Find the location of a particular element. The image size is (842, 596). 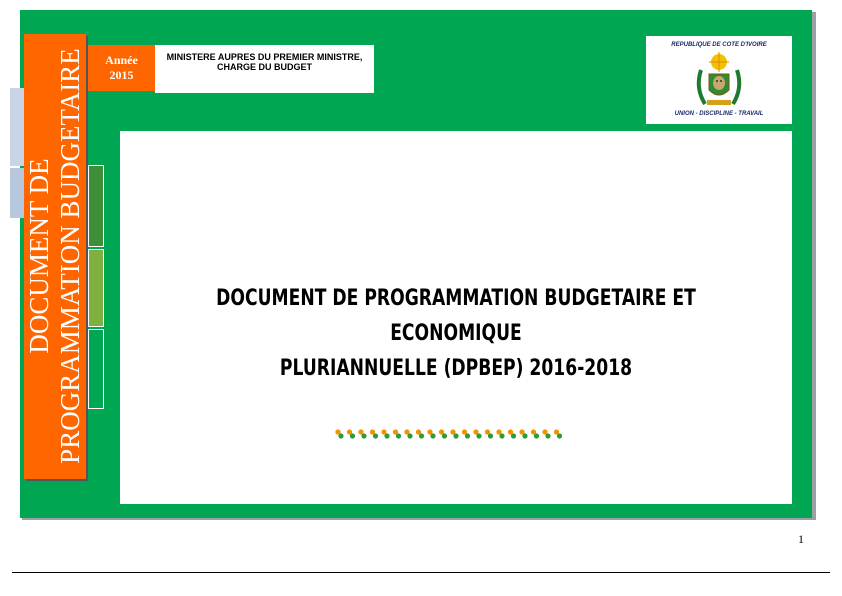

vertical-title: DOCUMENT DE PROGRAMMATION BUDGETAIRE is located at coordinates (54, 256).